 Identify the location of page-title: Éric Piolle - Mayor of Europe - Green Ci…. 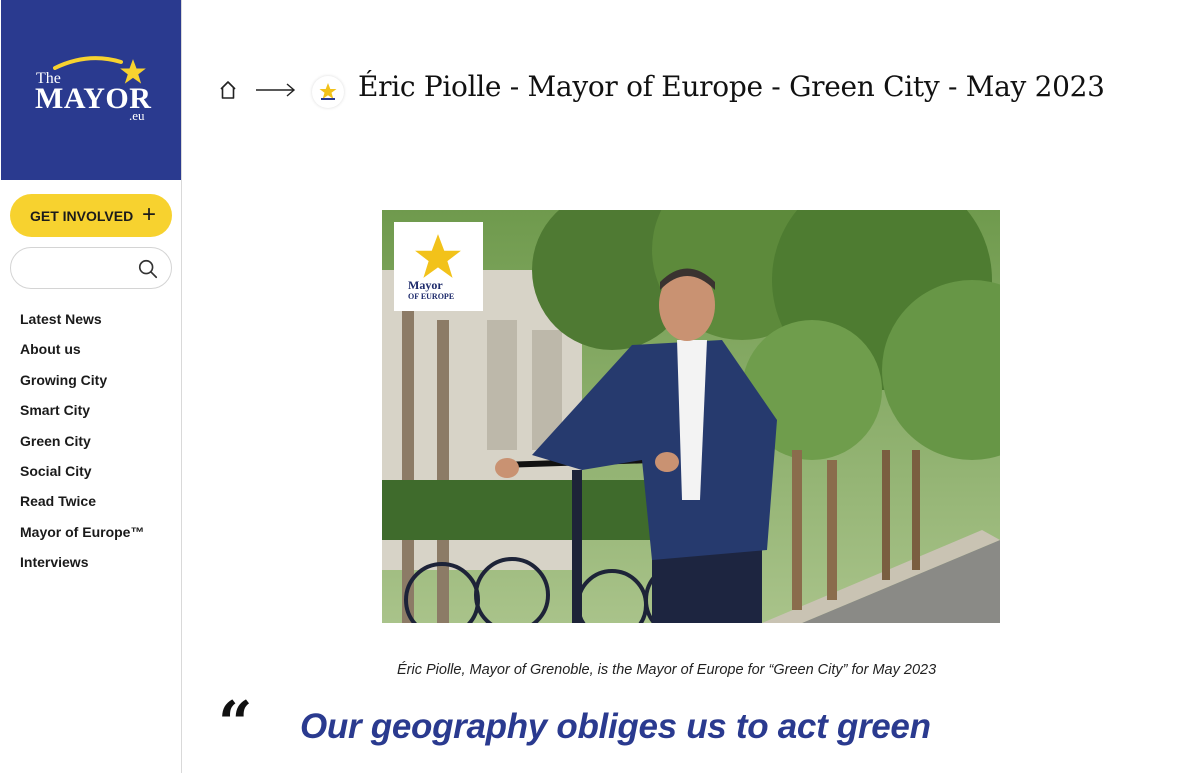
(731, 86).